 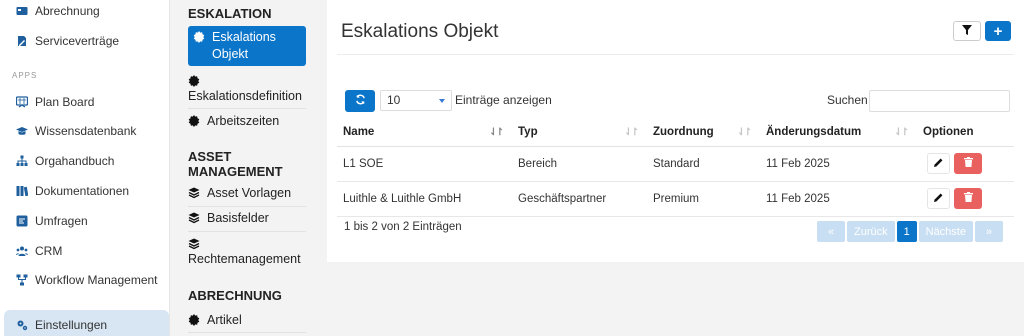 I want to click on table-row: L1 SOE Bereich Standard 11 Feb 2025, so click(x=675, y=164).